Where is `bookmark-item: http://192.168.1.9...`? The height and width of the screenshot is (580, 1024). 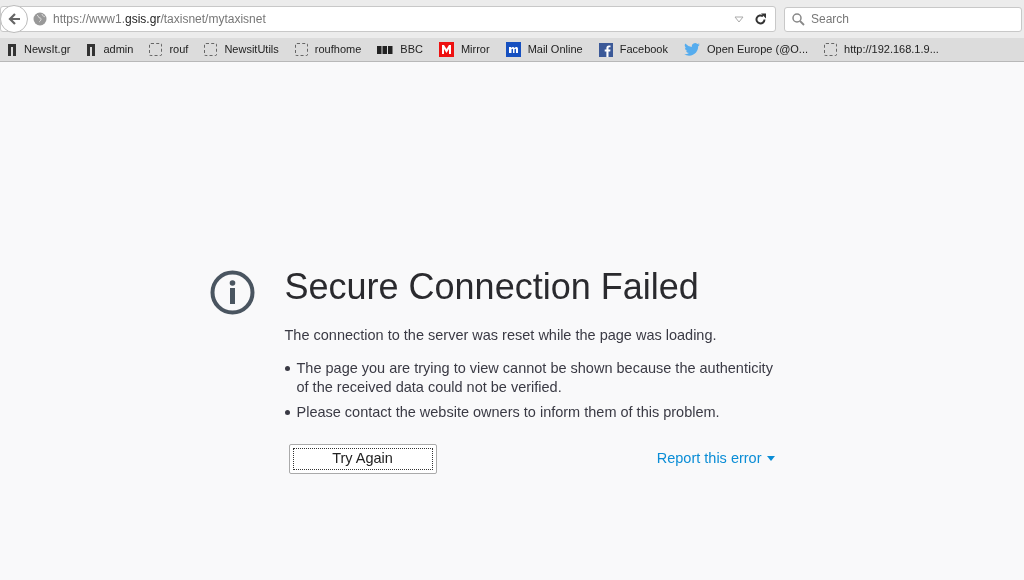 bookmark-item: http://192.168.1.9... is located at coordinates (891, 49).